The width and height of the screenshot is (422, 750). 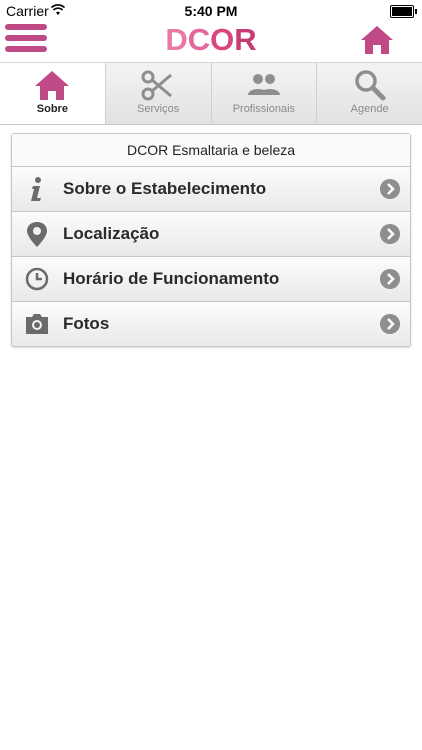 What do you see at coordinates (37, 324) in the screenshot?
I see `camera-icon` at bounding box center [37, 324].